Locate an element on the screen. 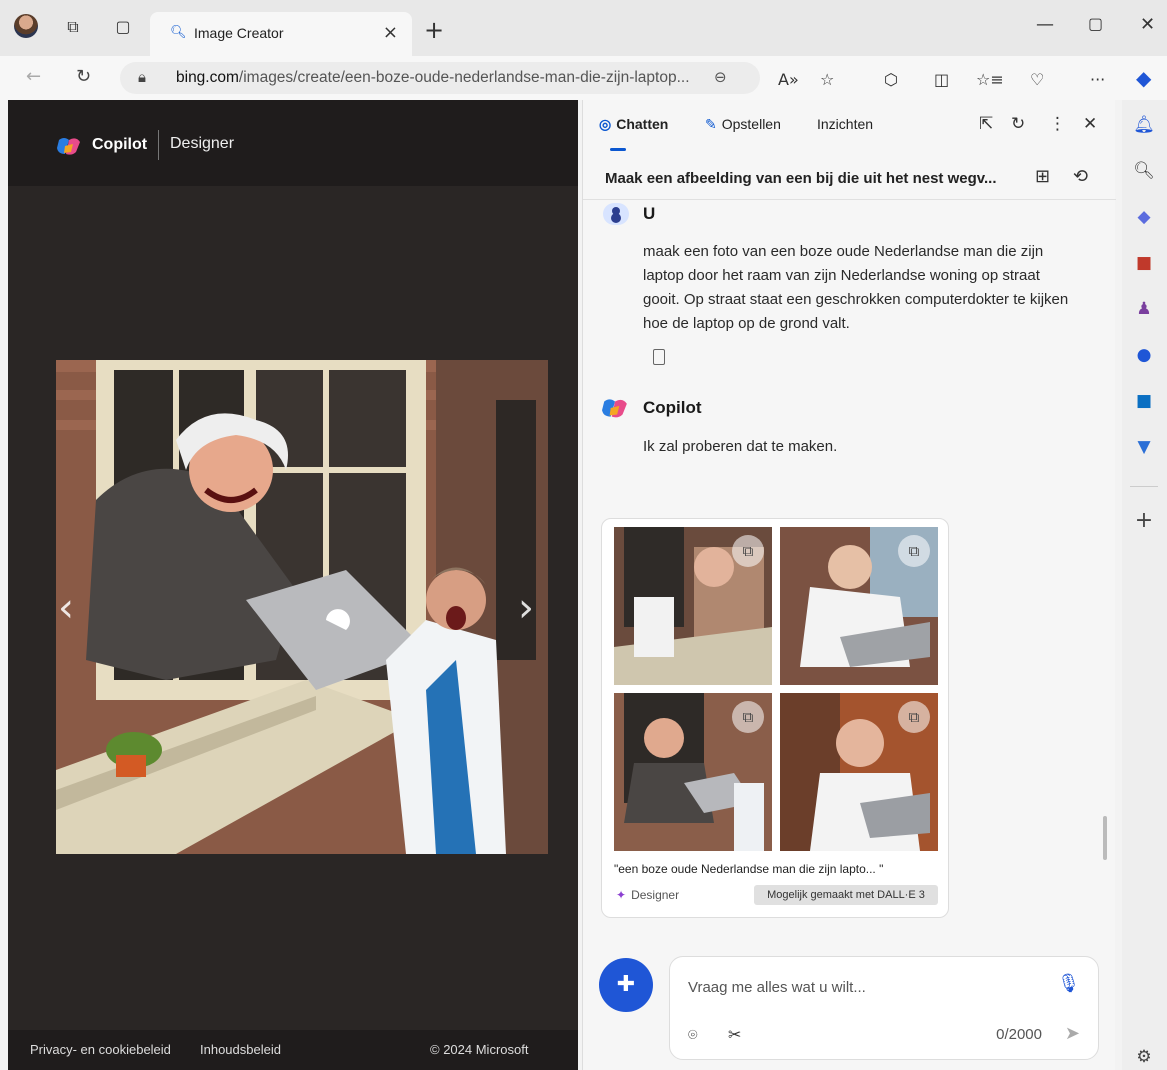  tab-image-creator: 🔍︎ Image Creator × is located at coordinates (281, 34).